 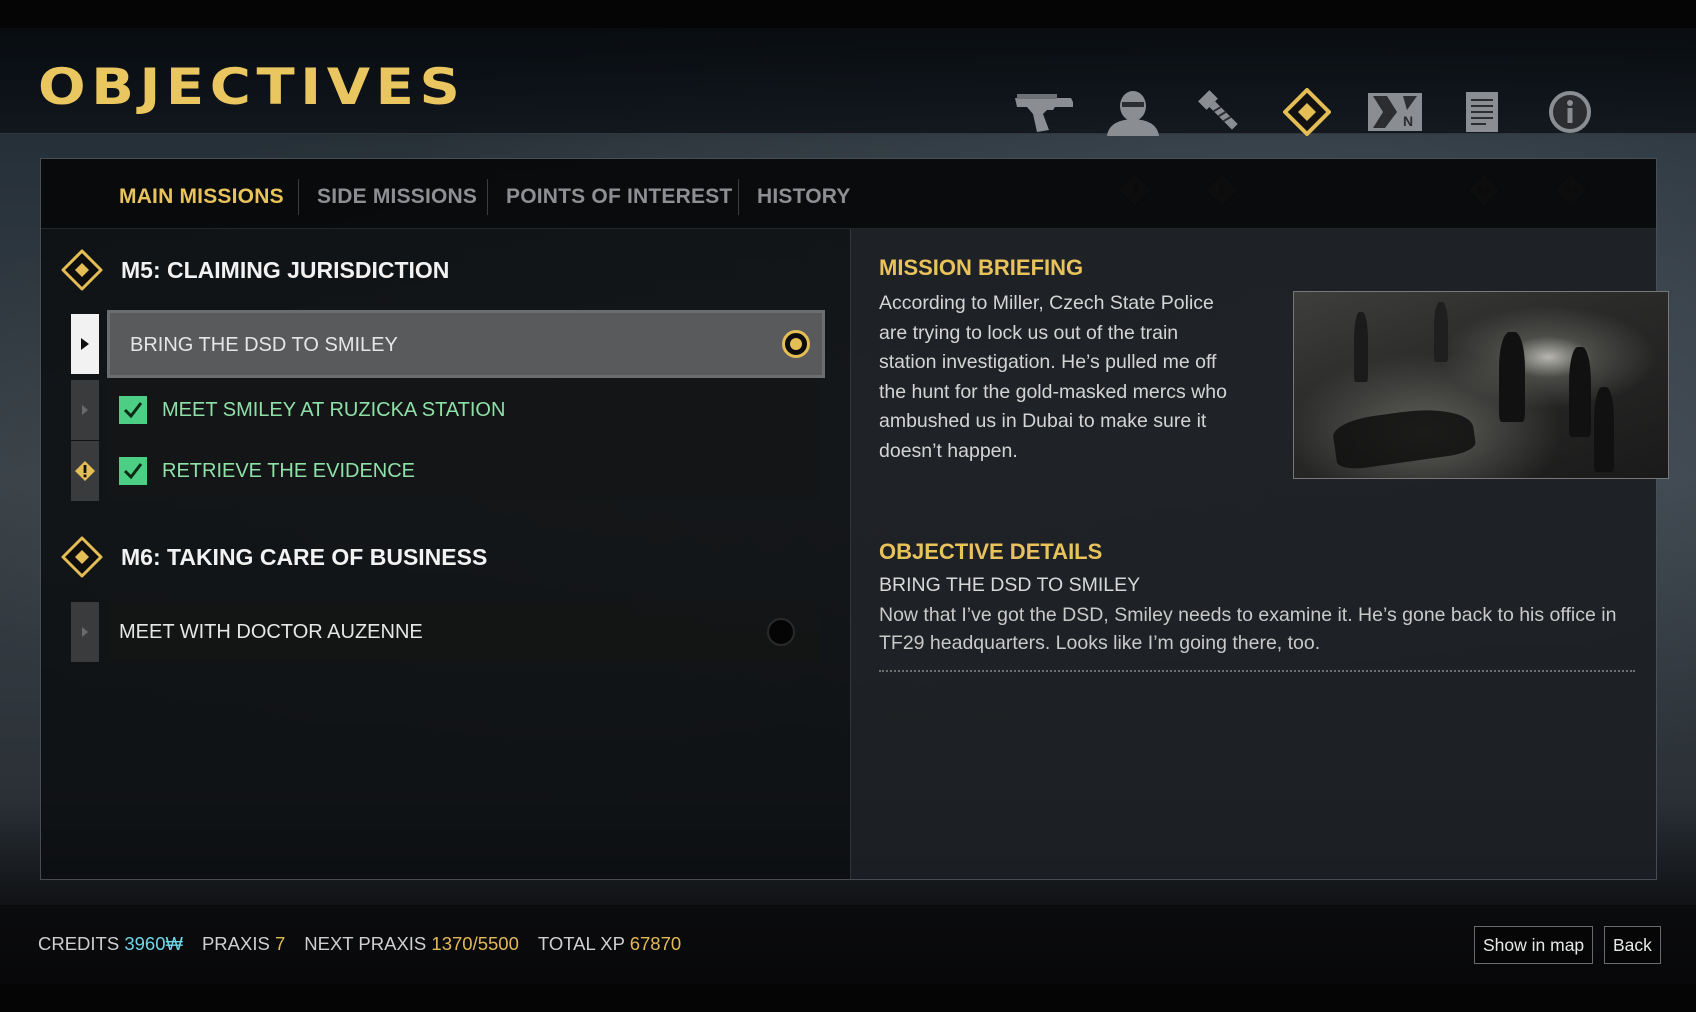 I want to click on subtab-main-missions: MAIN MISSIONS, so click(x=201, y=197).